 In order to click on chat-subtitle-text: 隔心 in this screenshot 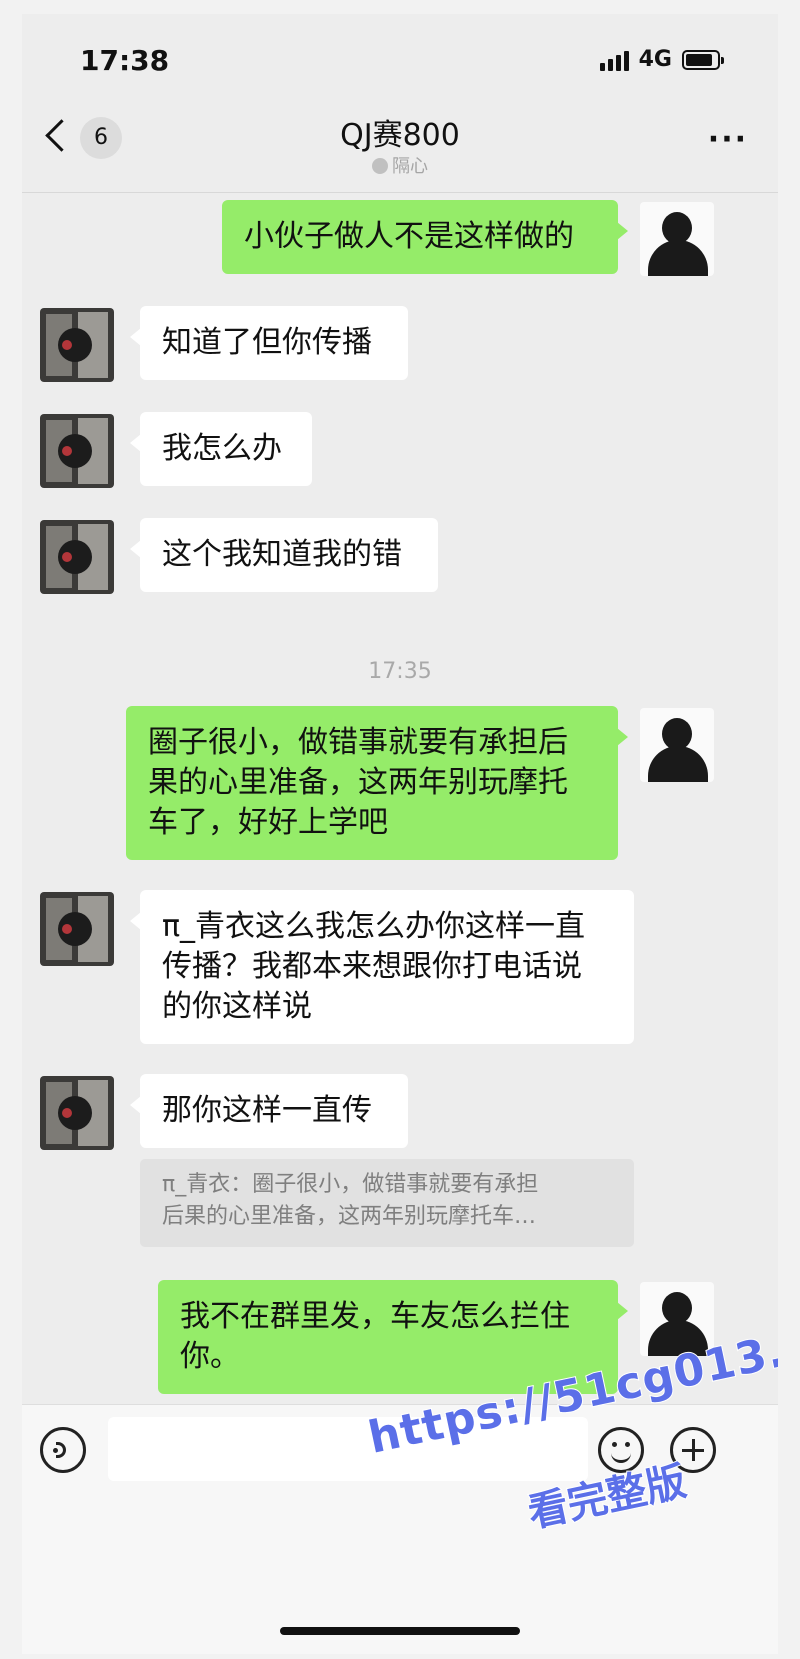, I will do `click(410, 166)`.